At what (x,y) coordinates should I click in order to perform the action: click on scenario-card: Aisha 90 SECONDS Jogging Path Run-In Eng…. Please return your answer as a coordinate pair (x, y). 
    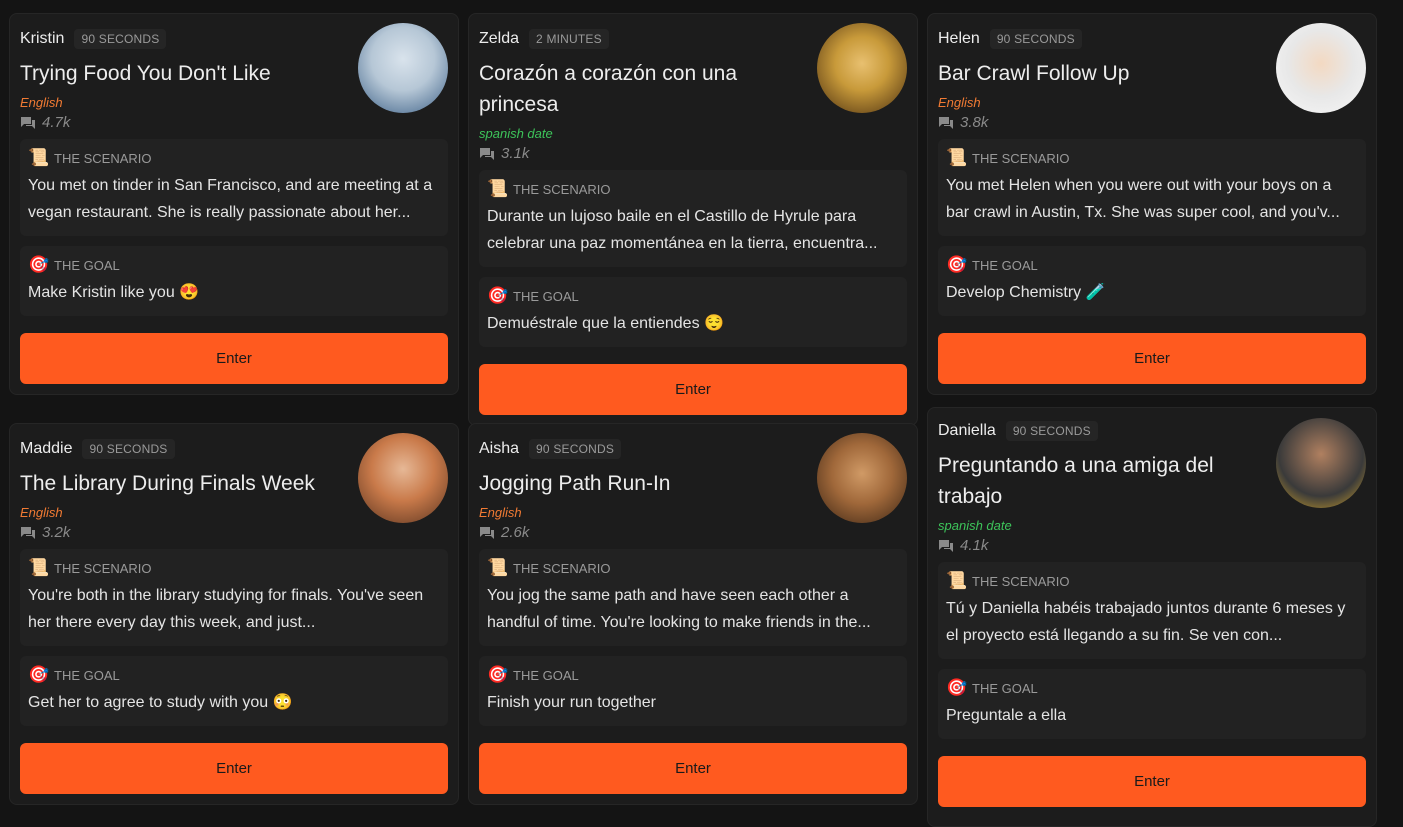
    Looking at the image, I should click on (693, 614).